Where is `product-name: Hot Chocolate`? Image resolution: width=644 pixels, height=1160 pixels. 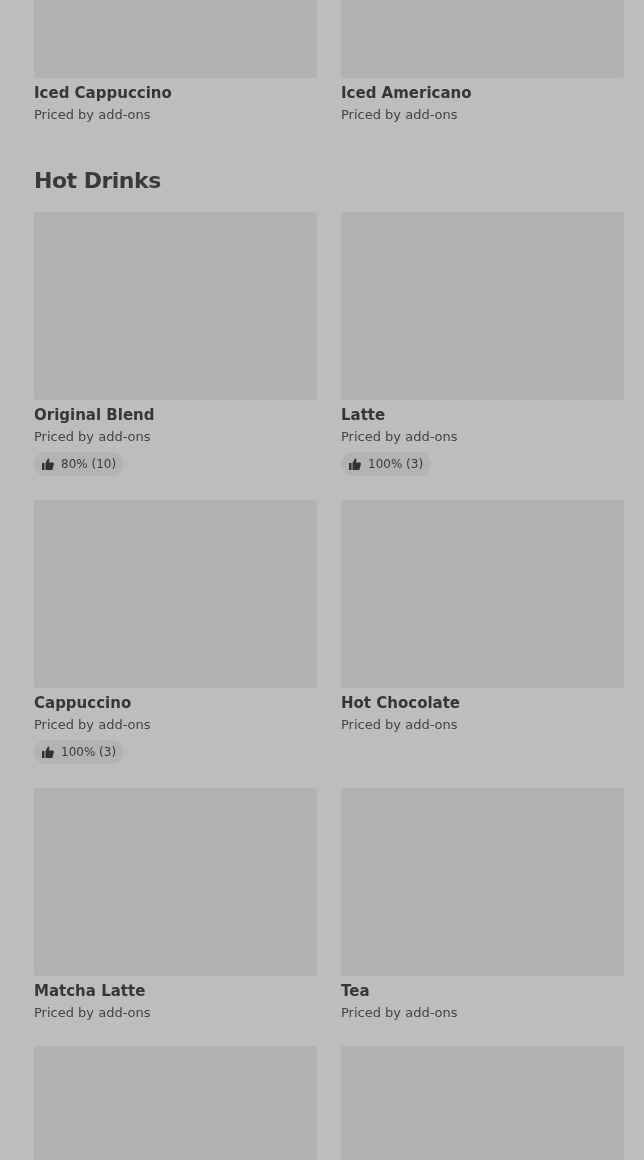 product-name: Hot Chocolate is located at coordinates (401, 703).